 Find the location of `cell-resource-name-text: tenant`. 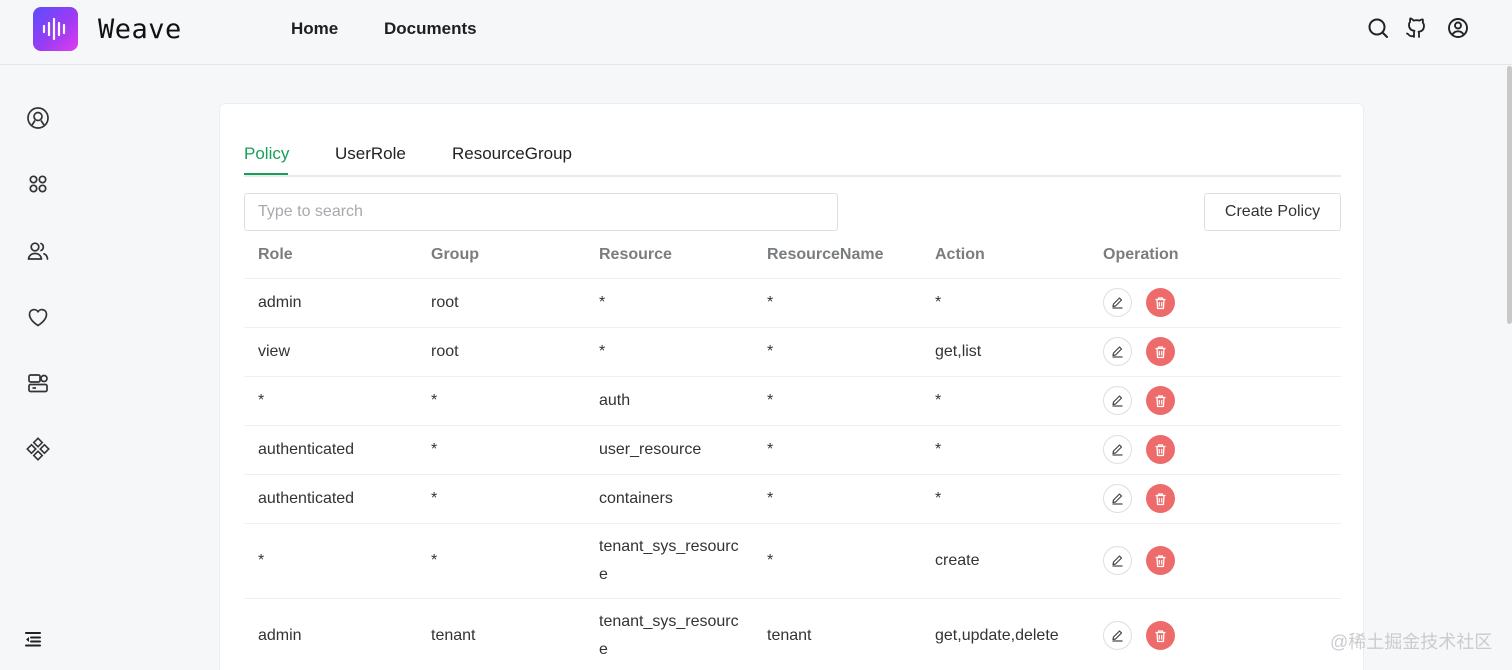

cell-resource-name-text: tenant is located at coordinates (789, 635).